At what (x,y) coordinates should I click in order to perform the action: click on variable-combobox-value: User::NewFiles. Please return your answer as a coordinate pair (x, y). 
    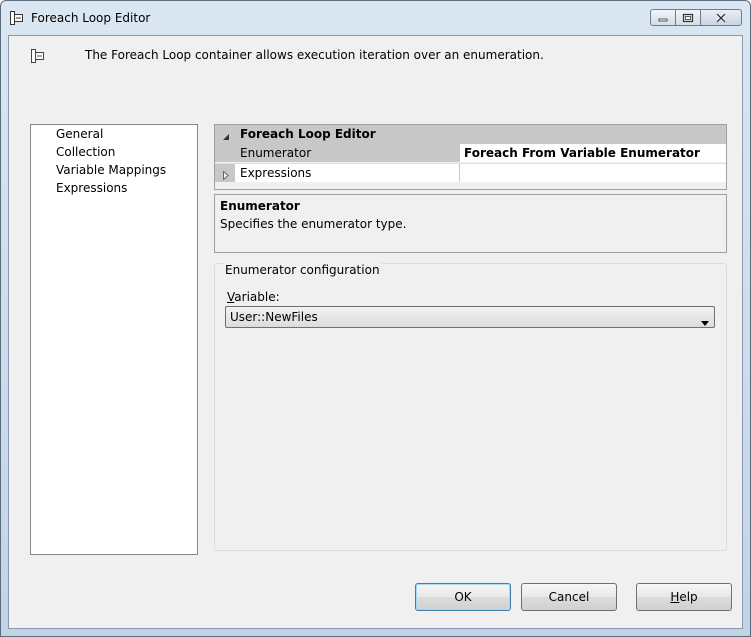
    Looking at the image, I should click on (274, 317).